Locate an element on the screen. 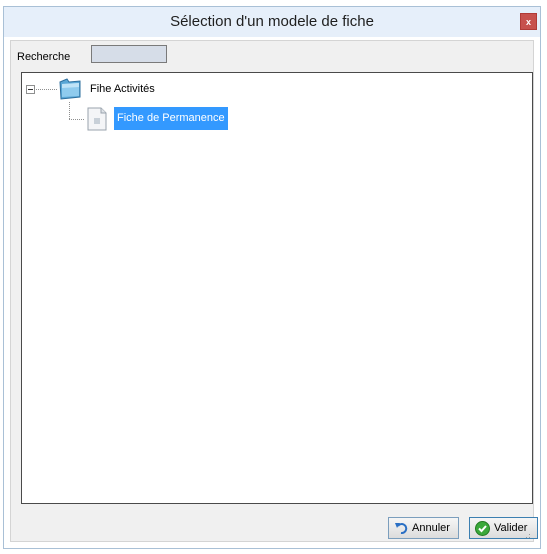 The height and width of the screenshot is (554, 547). tree-node-child: Fiche de Permanence is located at coordinates (171, 118).